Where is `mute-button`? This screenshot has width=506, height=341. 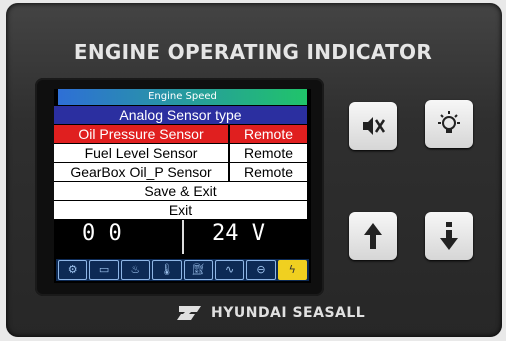
mute-button is located at coordinates (373, 126).